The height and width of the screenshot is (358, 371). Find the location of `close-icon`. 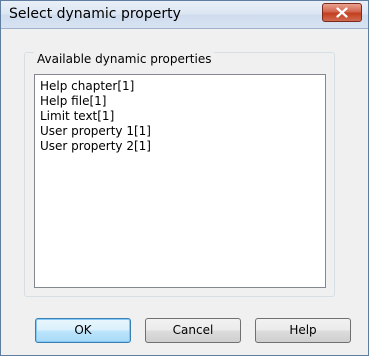

close-icon is located at coordinates (342, 12).